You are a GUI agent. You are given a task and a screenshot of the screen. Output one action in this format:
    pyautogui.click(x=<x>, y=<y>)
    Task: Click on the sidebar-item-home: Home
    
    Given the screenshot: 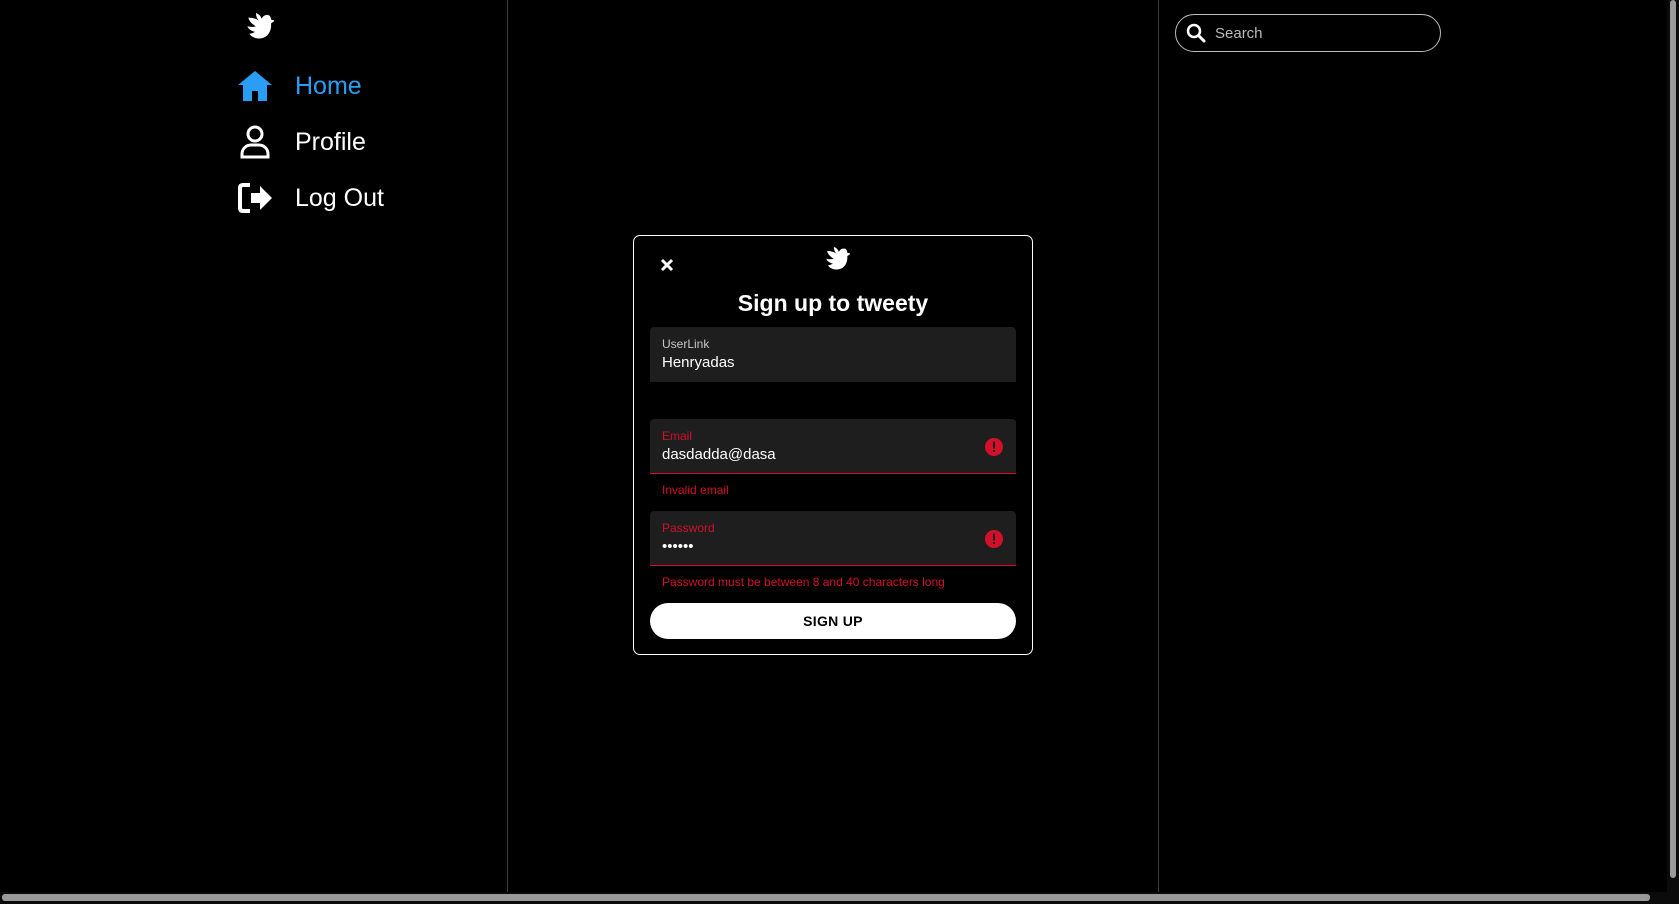 What is the action you would take?
    pyautogui.click(x=299, y=86)
    